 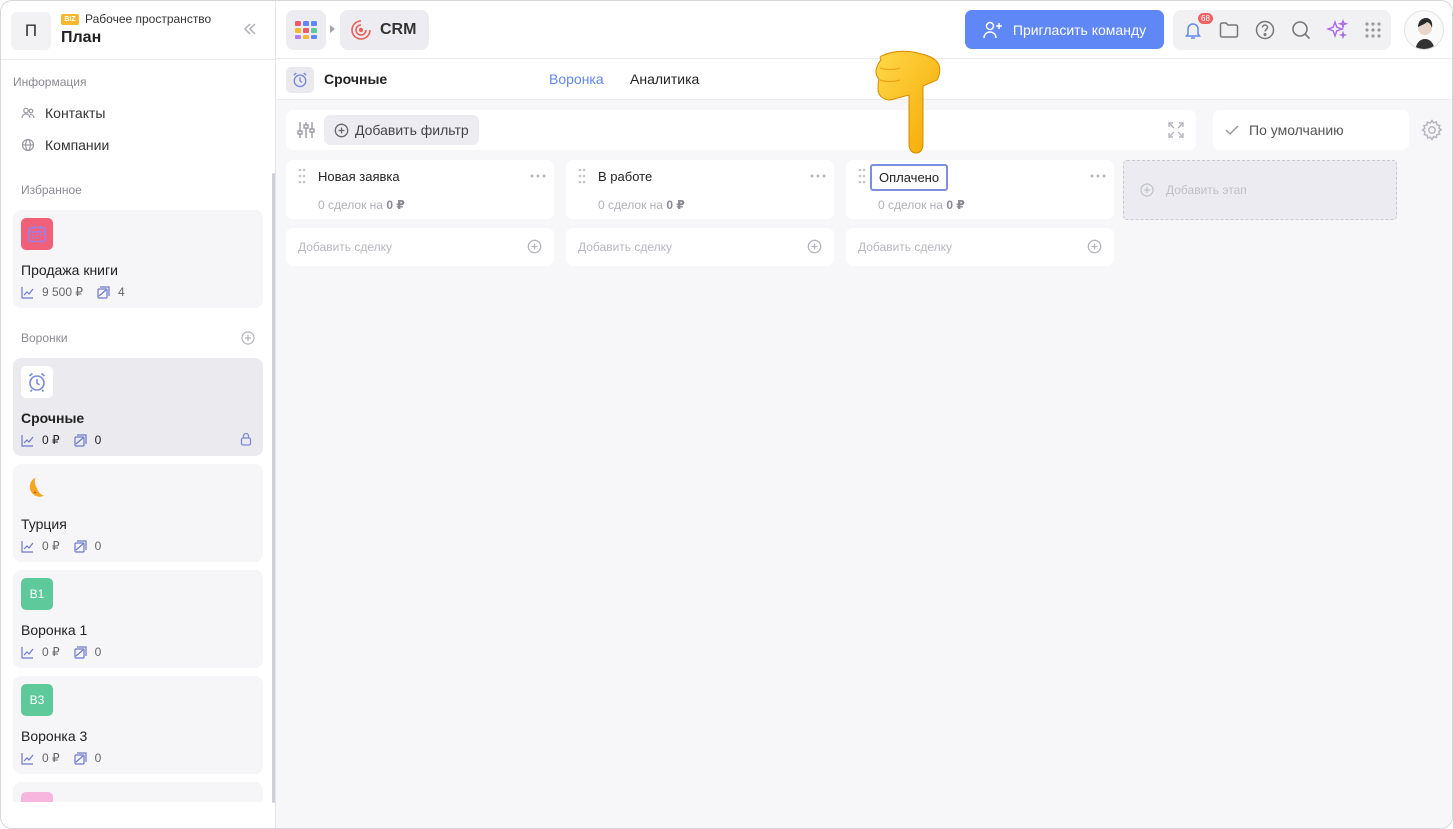 What do you see at coordinates (300, 80) in the screenshot?
I see `alarm-clock-icon` at bounding box center [300, 80].